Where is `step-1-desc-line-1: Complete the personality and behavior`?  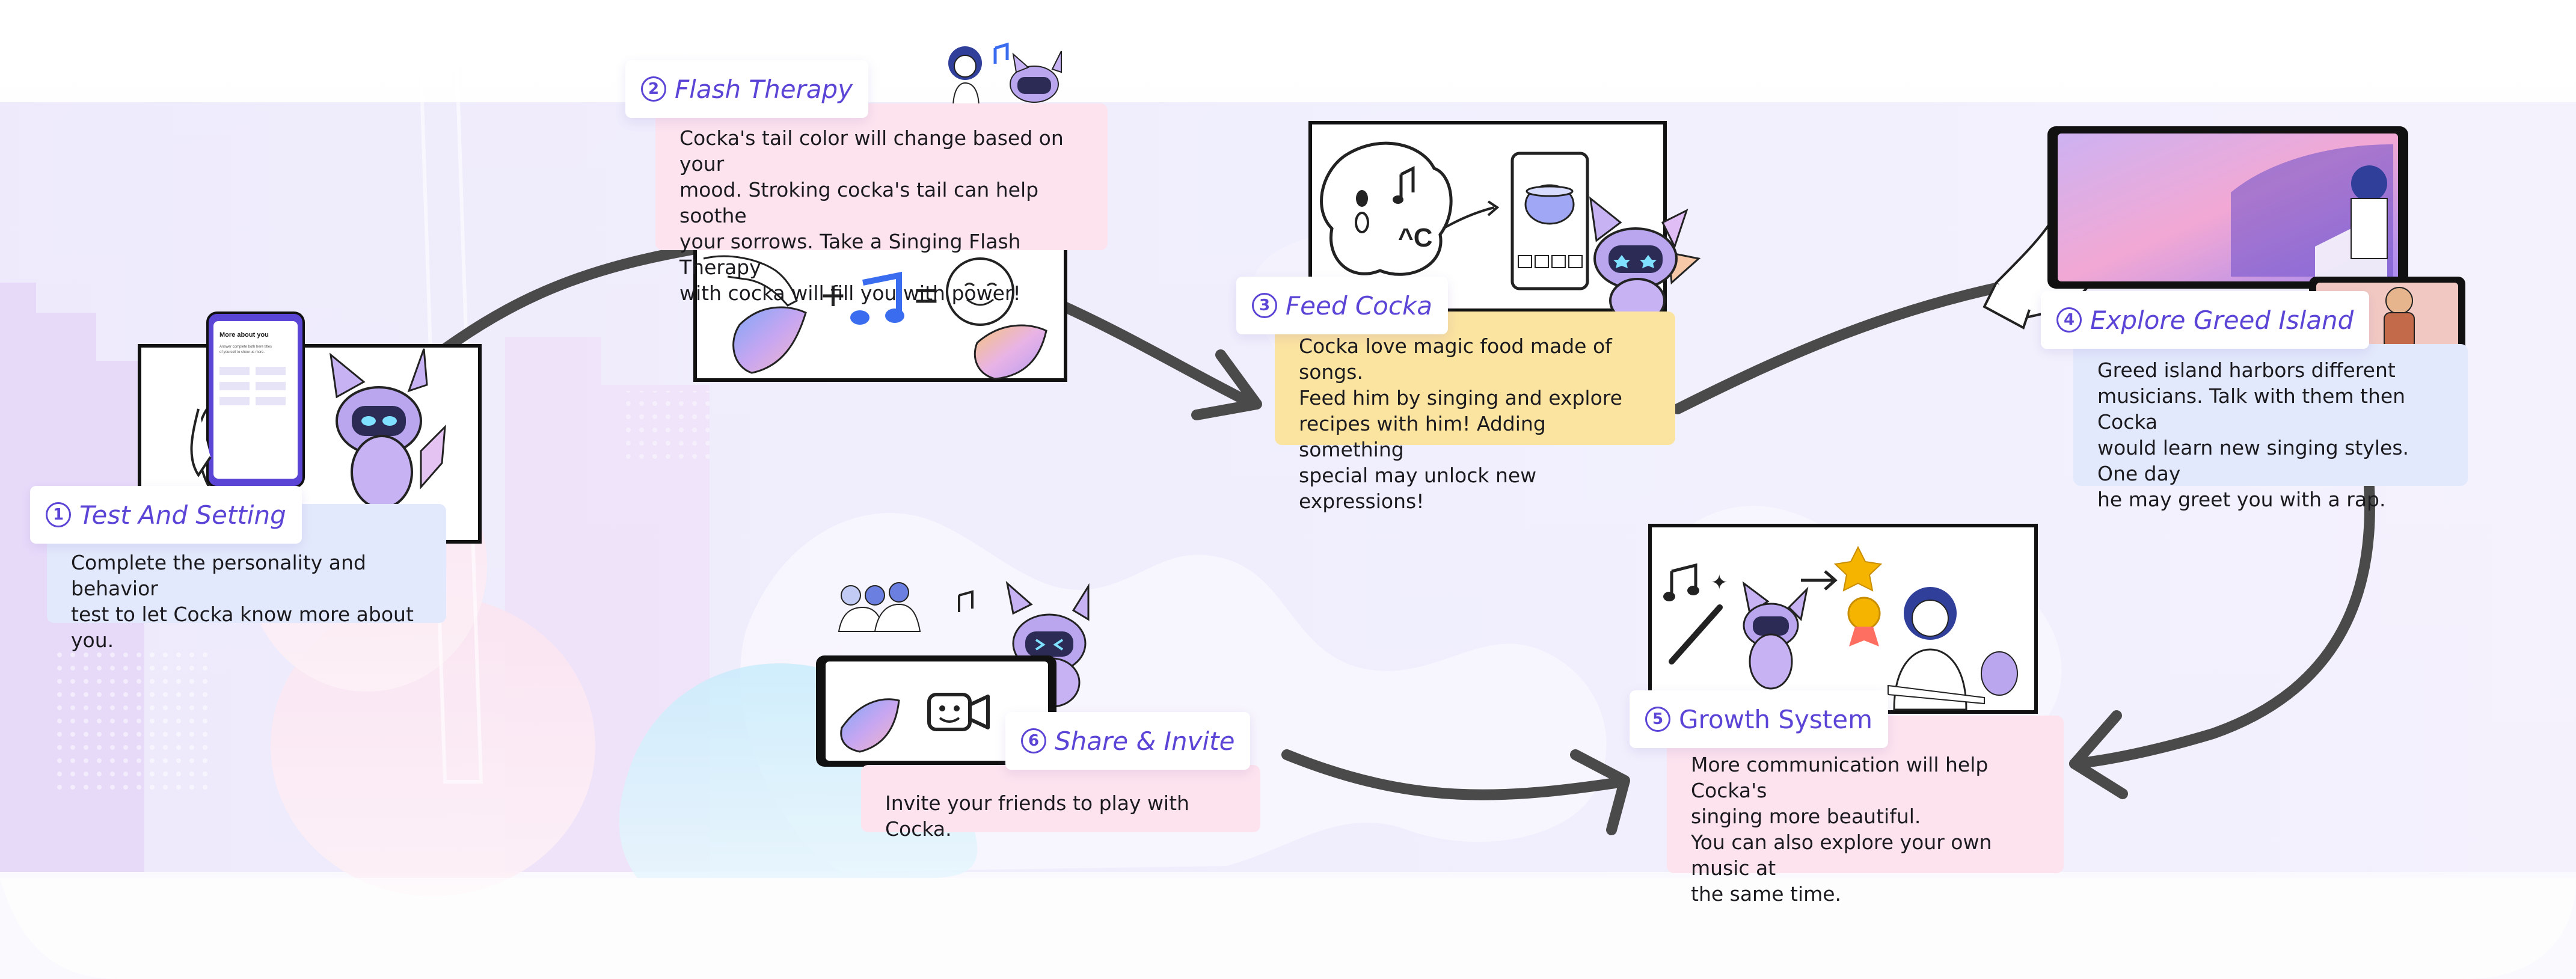 step-1-desc-line-1: Complete the personality and behavior is located at coordinates (218, 575).